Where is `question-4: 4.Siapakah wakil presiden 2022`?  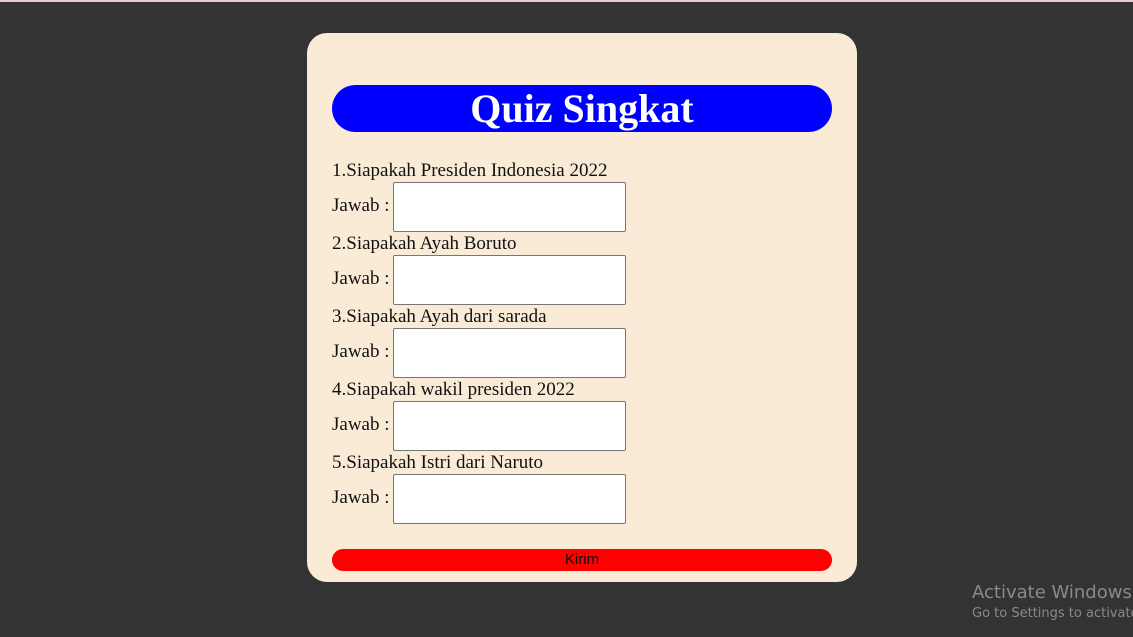
question-4: 4.Siapakah wakil presiden 2022 is located at coordinates (453, 389).